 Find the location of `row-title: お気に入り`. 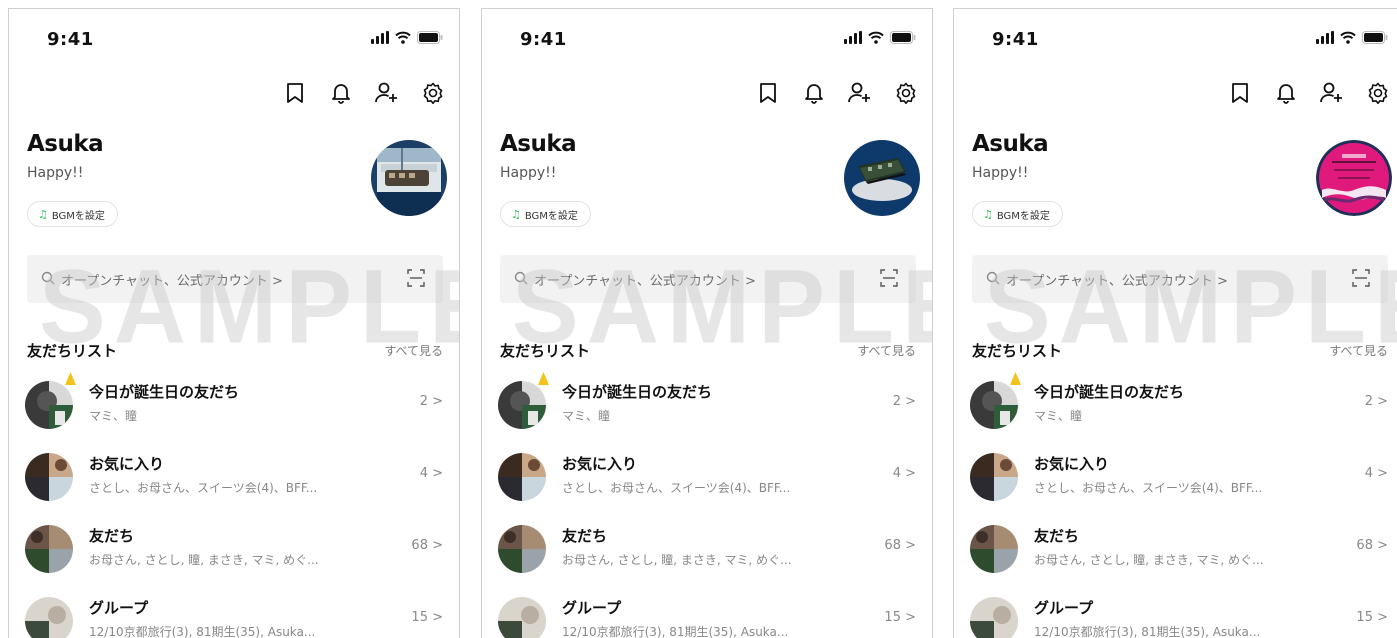

row-title: お気に入り is located at coordinates (127, 464).